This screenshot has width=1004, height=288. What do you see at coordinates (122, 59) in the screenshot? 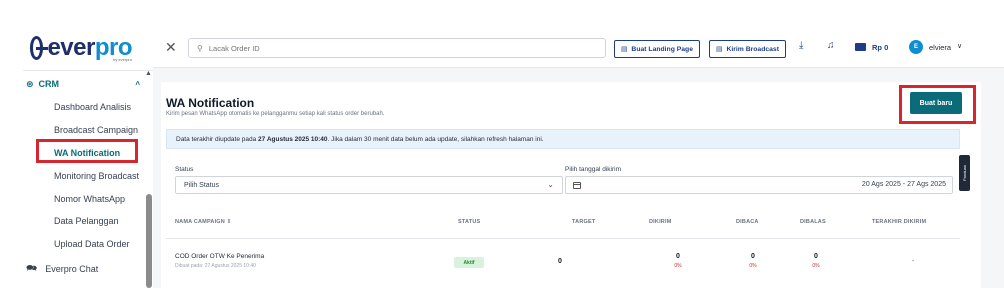
I see `logo-tagline: by everpro` at bounding box center [122, 59].